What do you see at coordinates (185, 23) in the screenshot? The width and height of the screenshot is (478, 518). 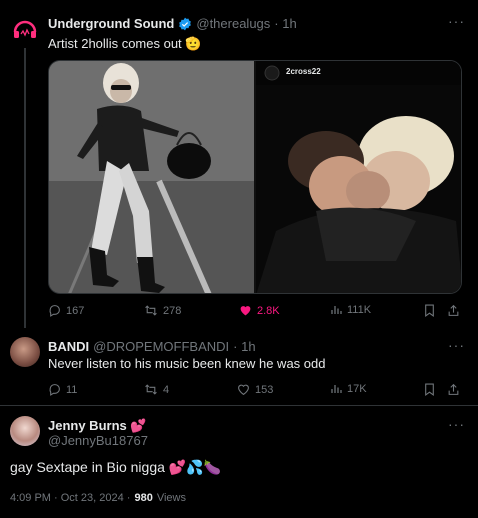 I see `verified-badge-icon` at bounding box center [185, 23].